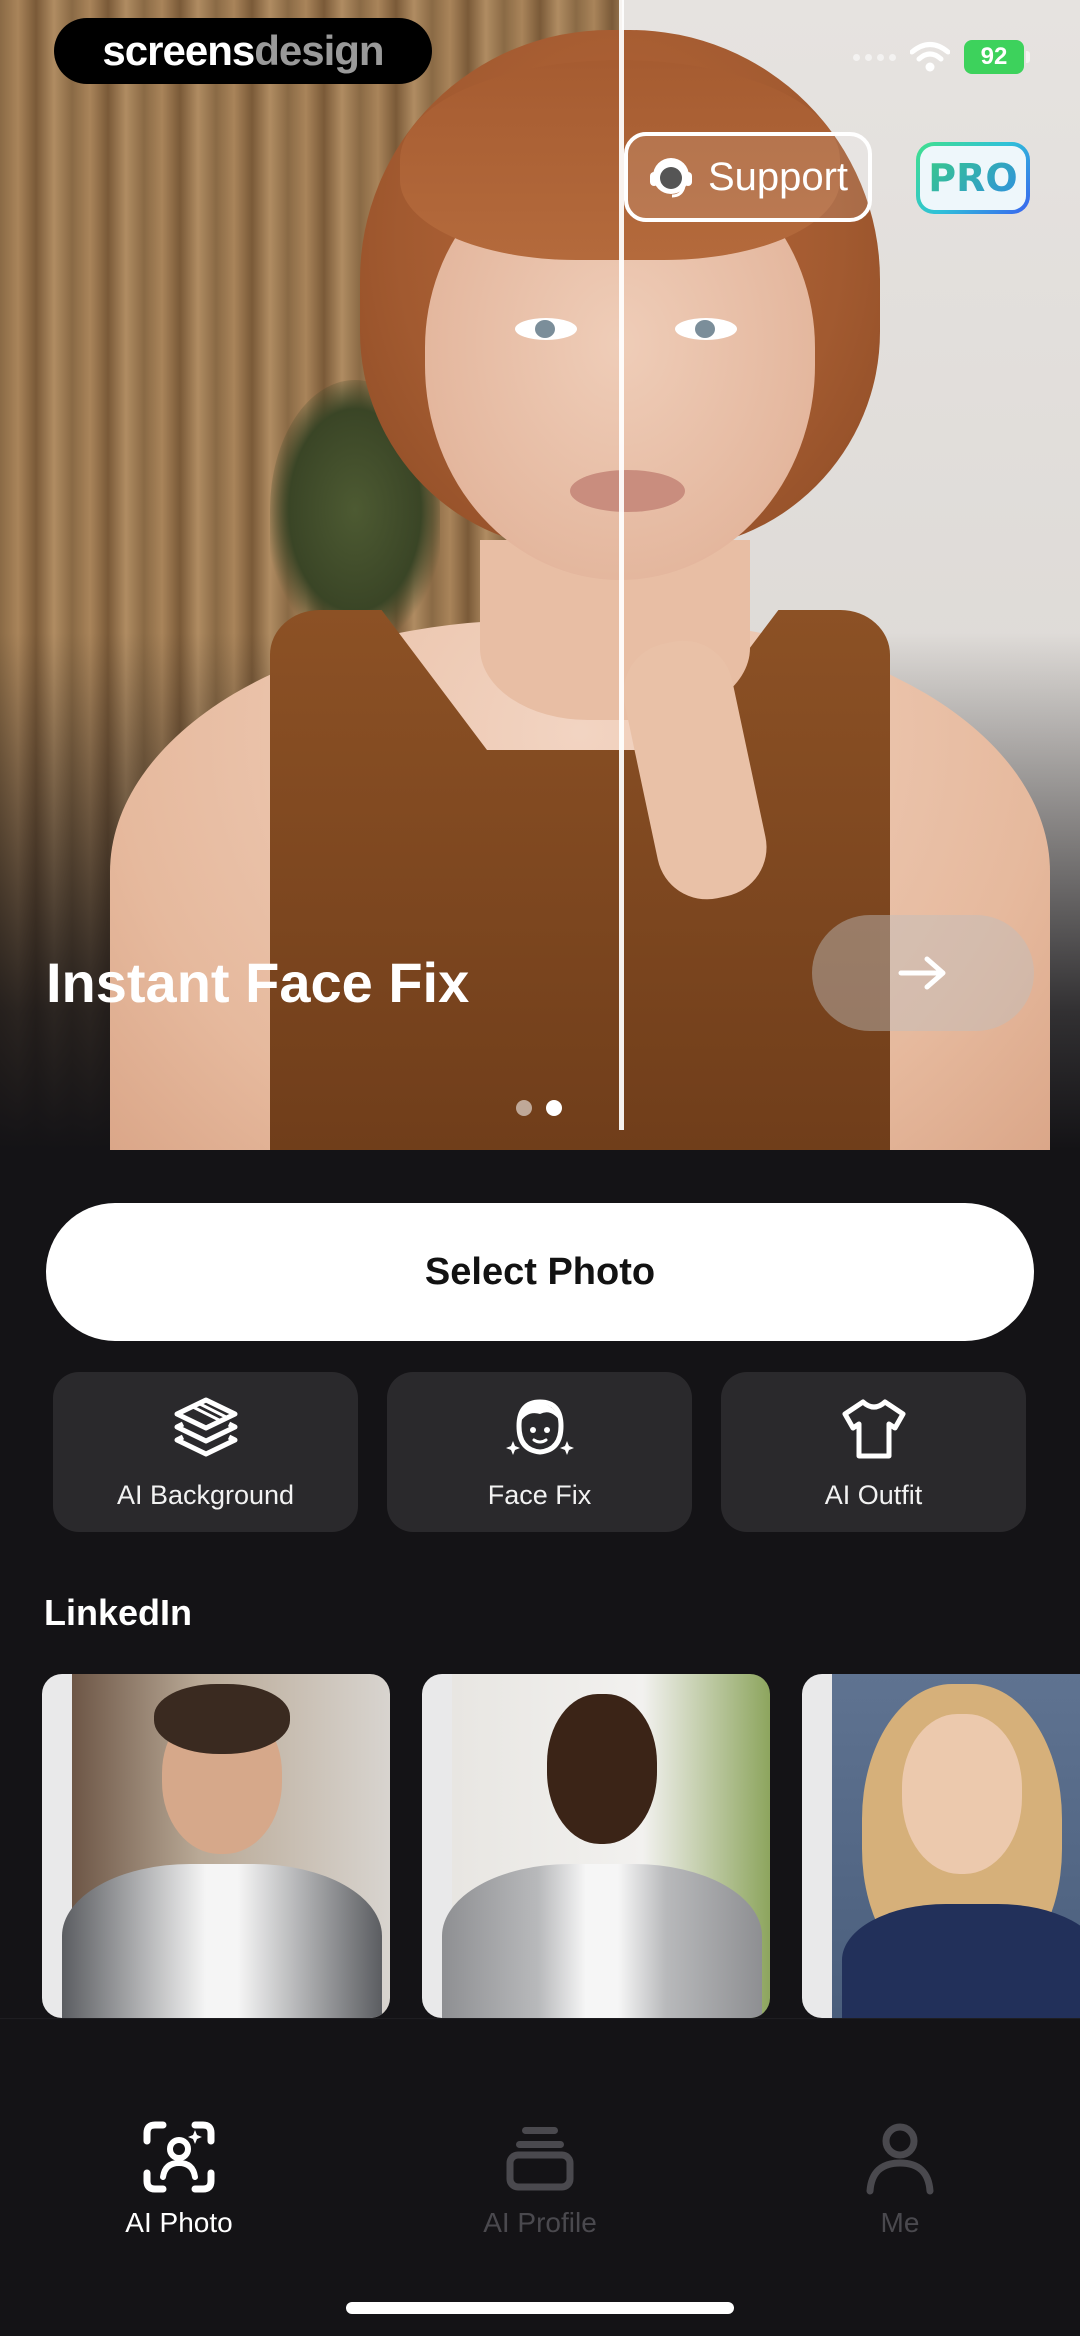 The width and height of the screenshot is (1080, 2336). Describe the element at coordinates (554, 1108) in the screenshot. I see `pagination-dot-active` at that location.